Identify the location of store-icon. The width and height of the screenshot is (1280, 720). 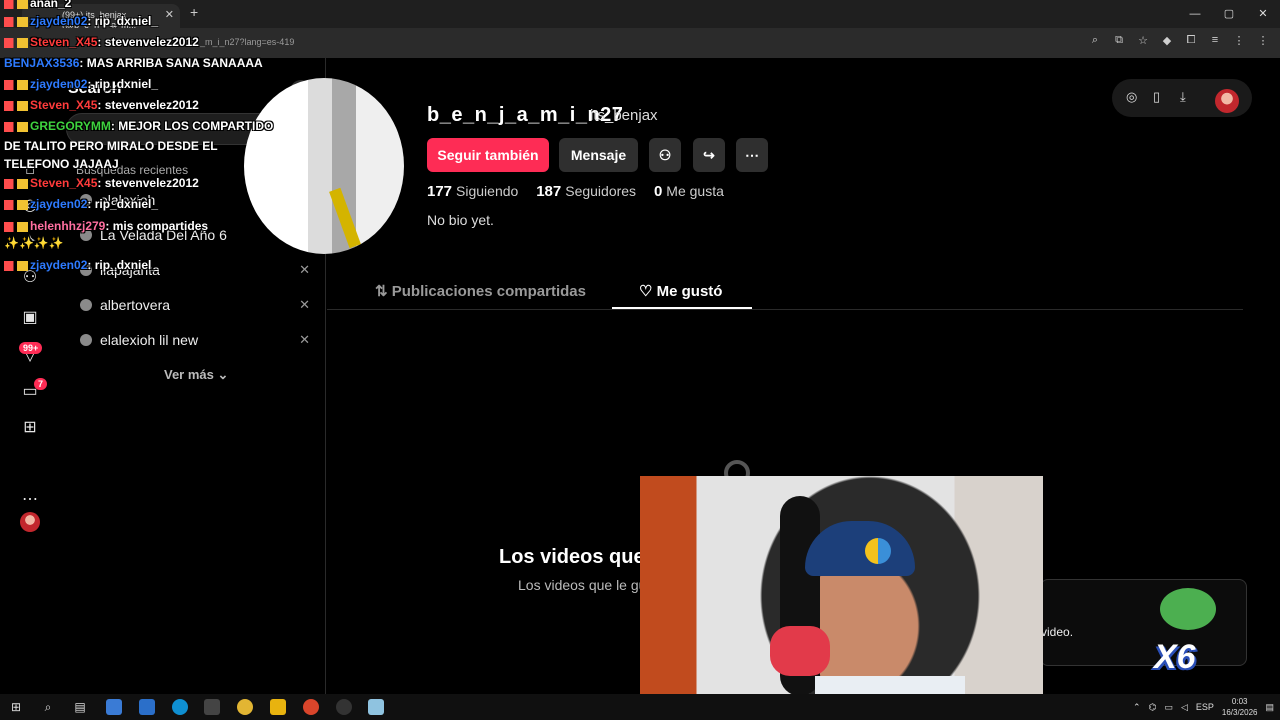
(212, 707).